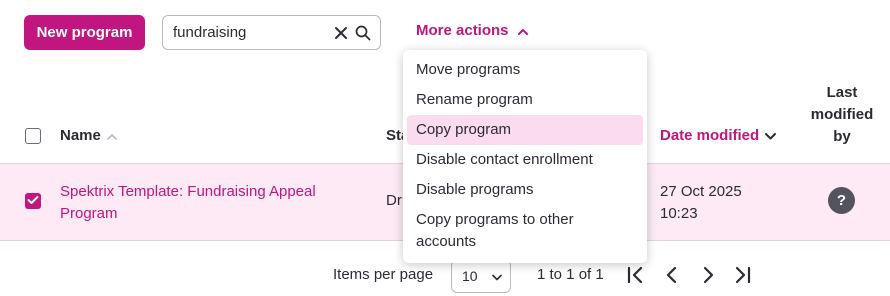 This screenshot has height=296, width=890. What do you see at coordinates (497, 276) in the screenshot?
I see `chevron-down-icon` at bounding box center [497, 276].